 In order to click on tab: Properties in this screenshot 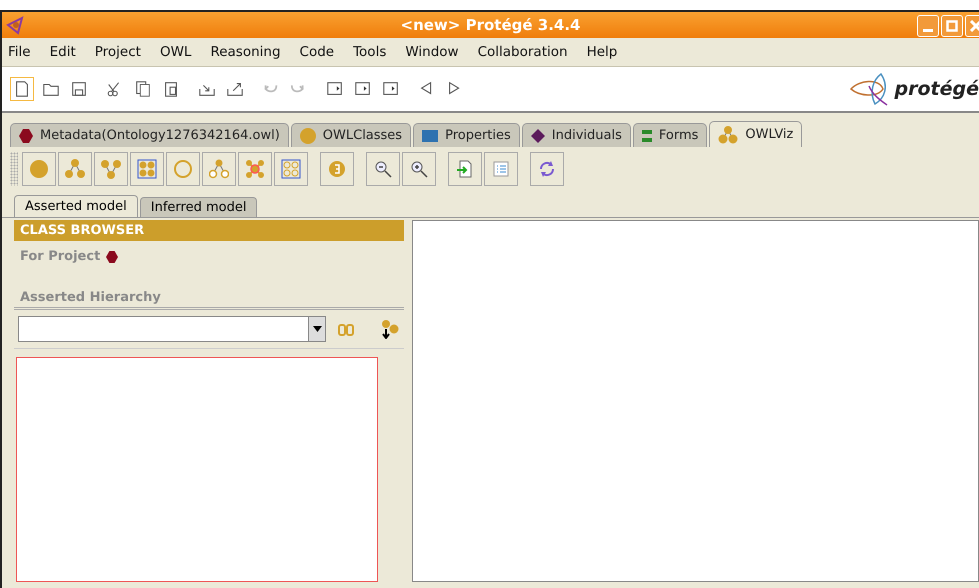, I will do `click(466, 135)`.